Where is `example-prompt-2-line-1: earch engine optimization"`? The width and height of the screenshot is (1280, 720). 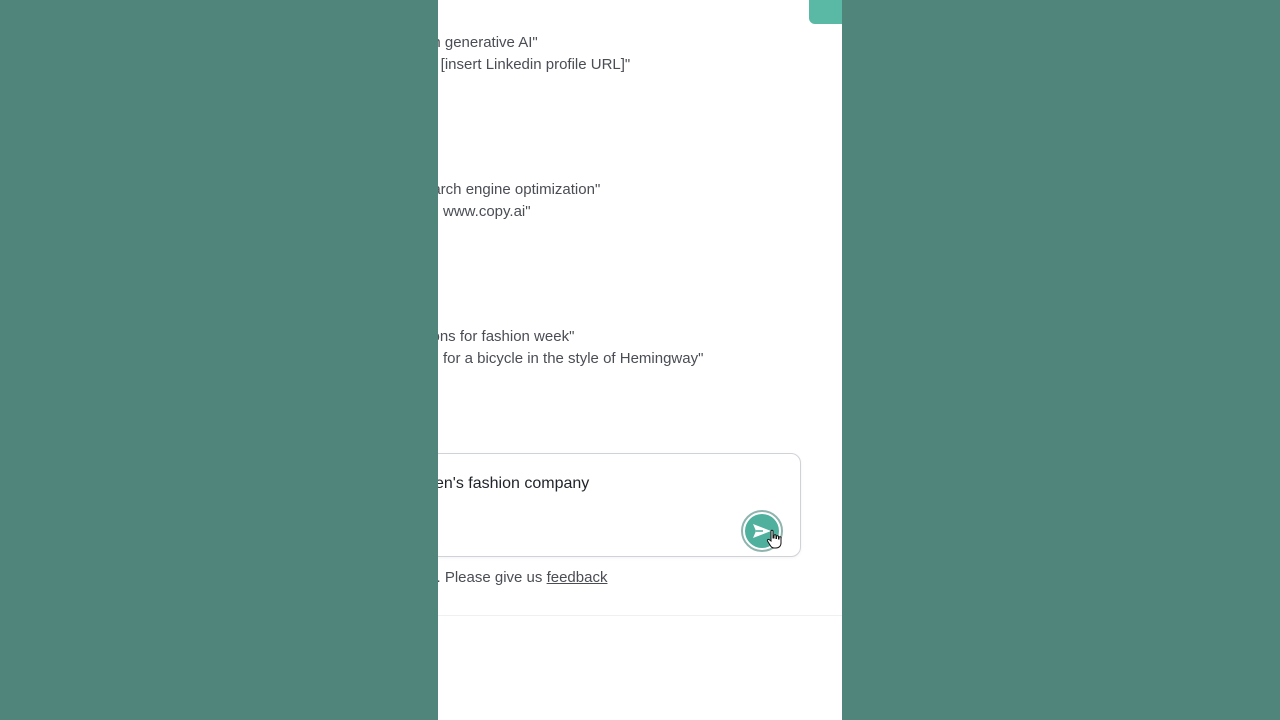
example-prompt-2-line-1: earch engine optimization" is located at coordinates (519, 190).